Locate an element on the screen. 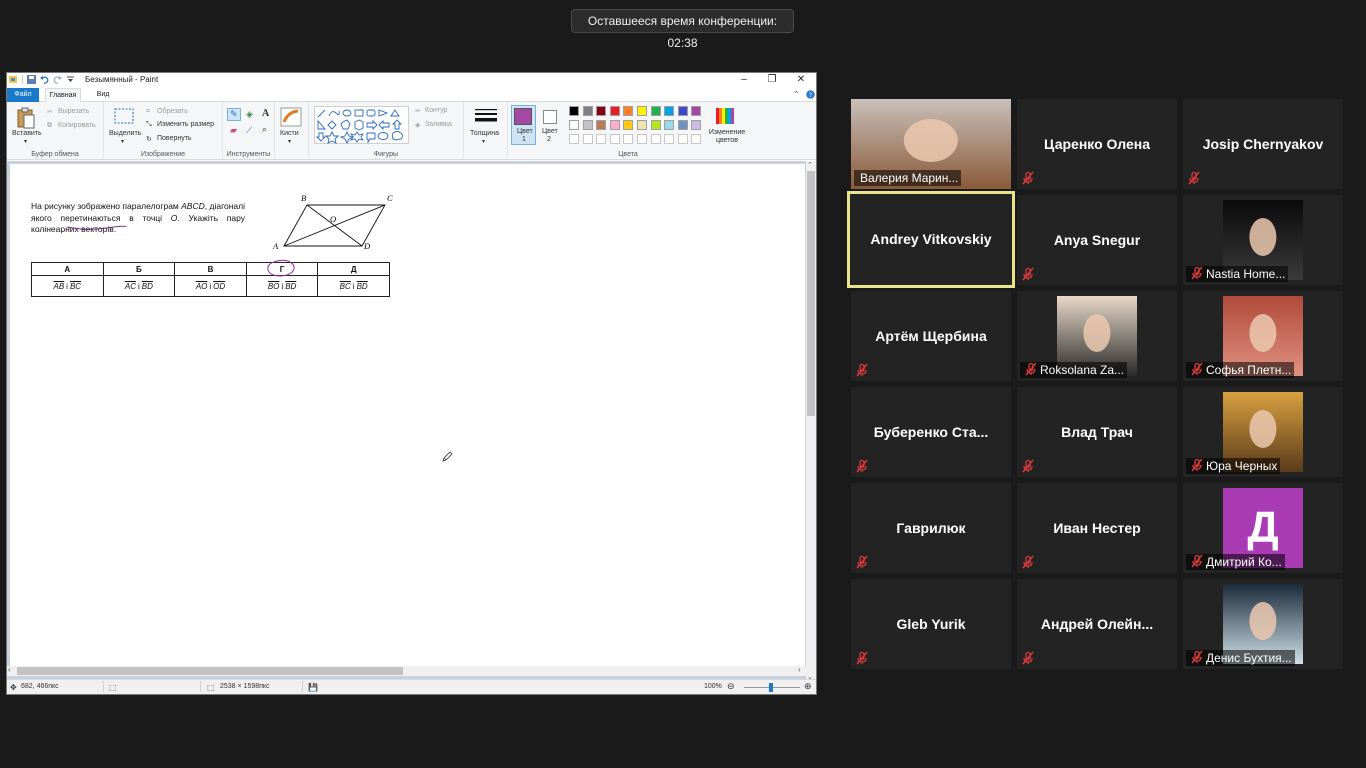 Image resolution: width=1366 pixels, height=768 pixels. collapse-ribbon-icon: ⌃ is located at coordinates (796, 94).